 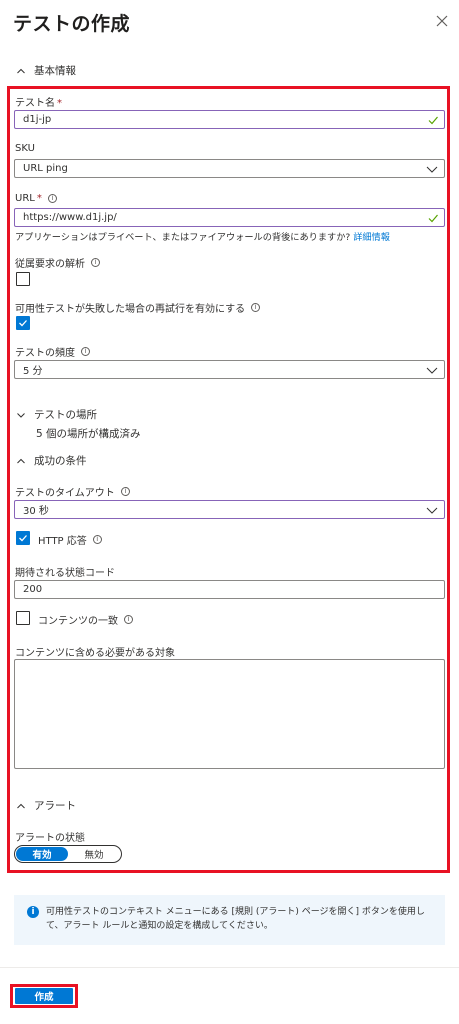 I want to click on section-alerts-label: アラート, so click(x=55, y=806).